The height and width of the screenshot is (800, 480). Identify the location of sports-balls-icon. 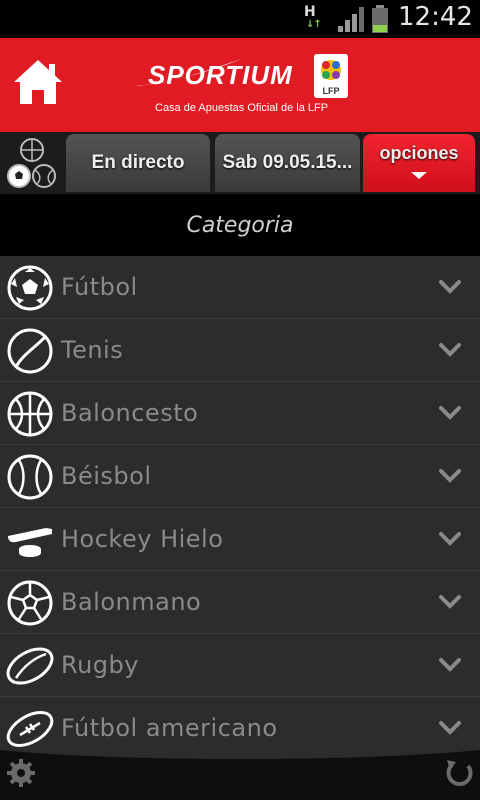
(31, 164).